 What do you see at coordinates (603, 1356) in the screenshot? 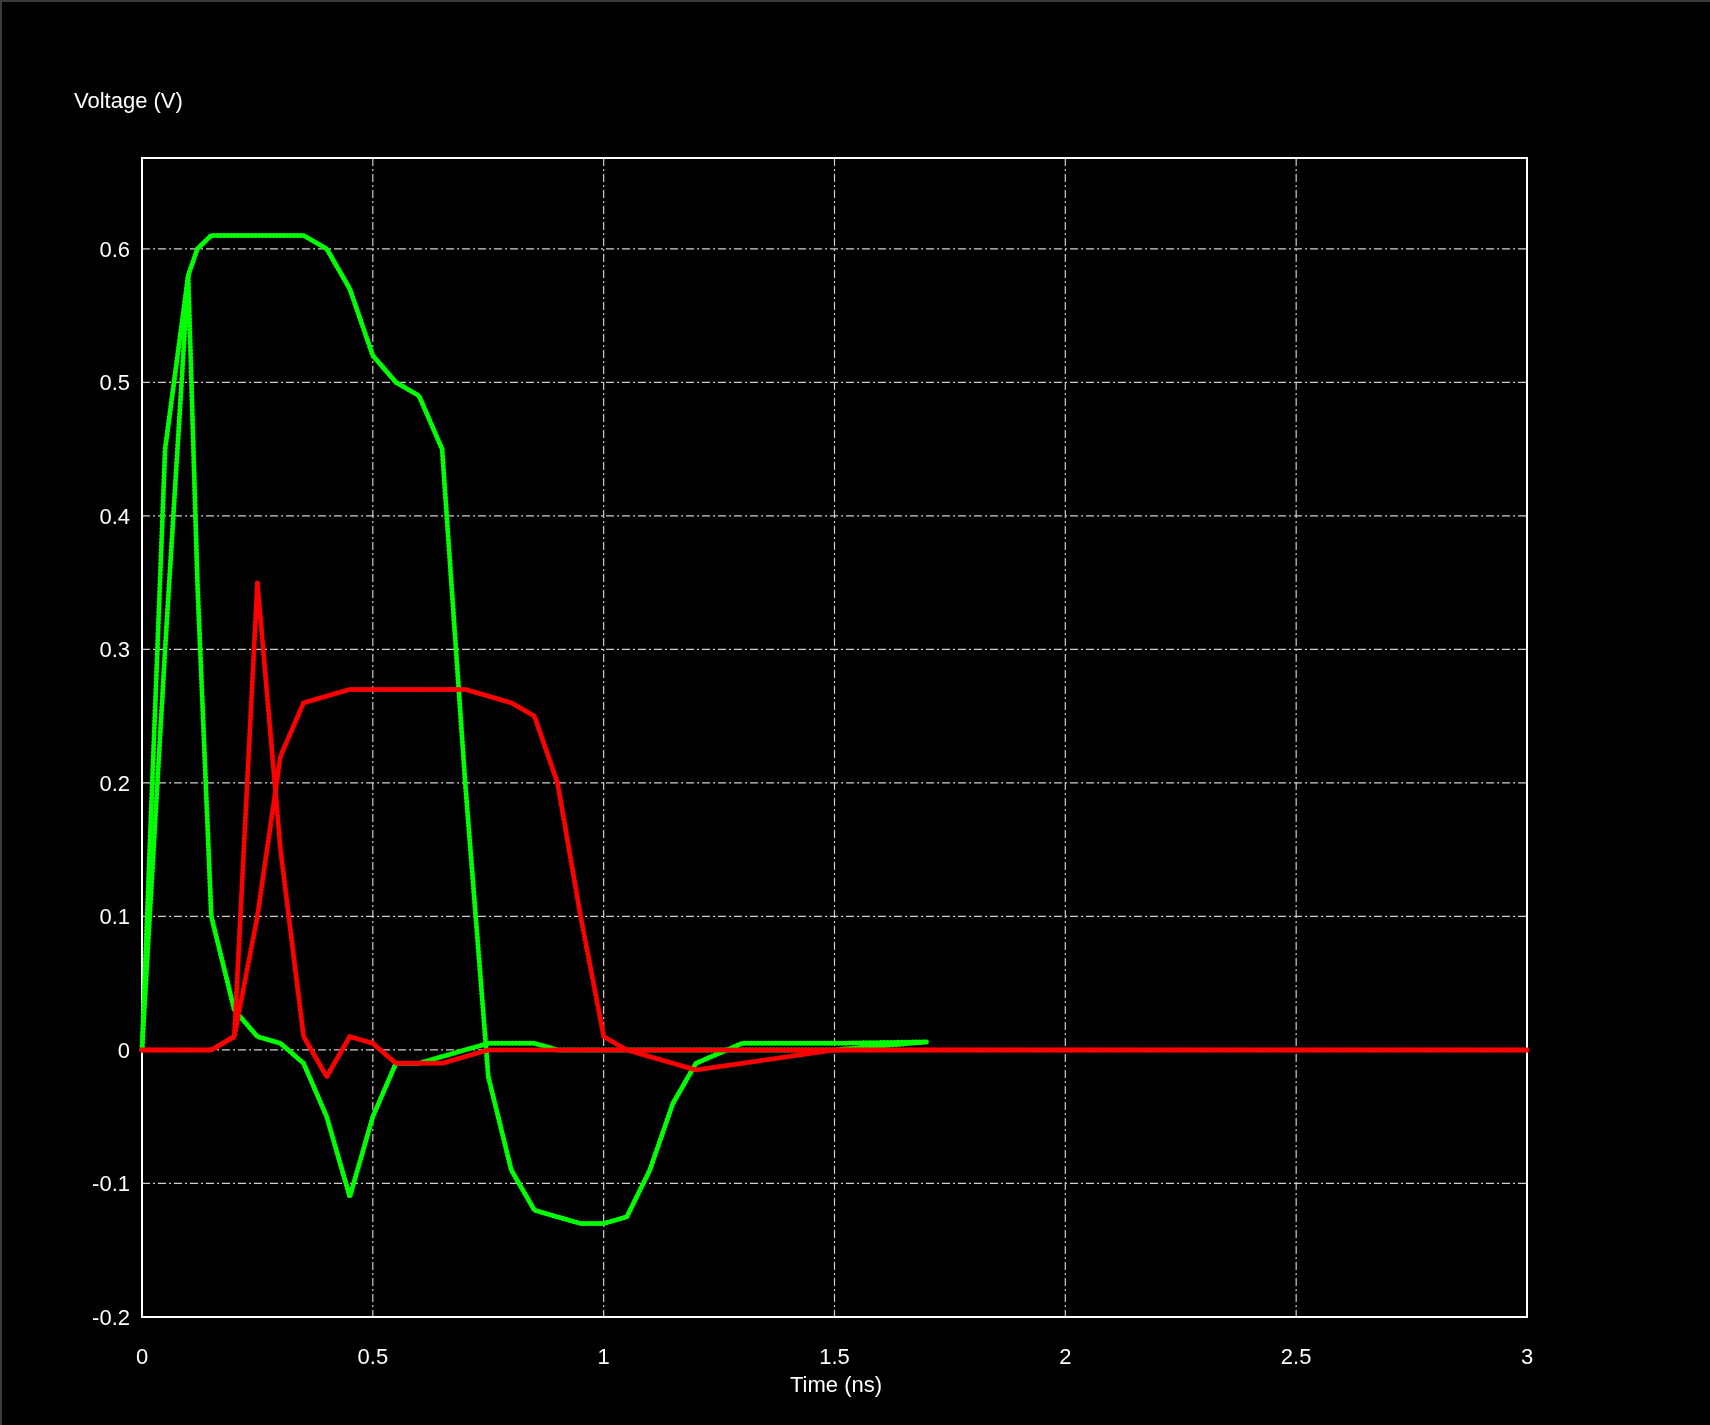
I see `x-tick-label: 1` at bounding box center [603, 1356].